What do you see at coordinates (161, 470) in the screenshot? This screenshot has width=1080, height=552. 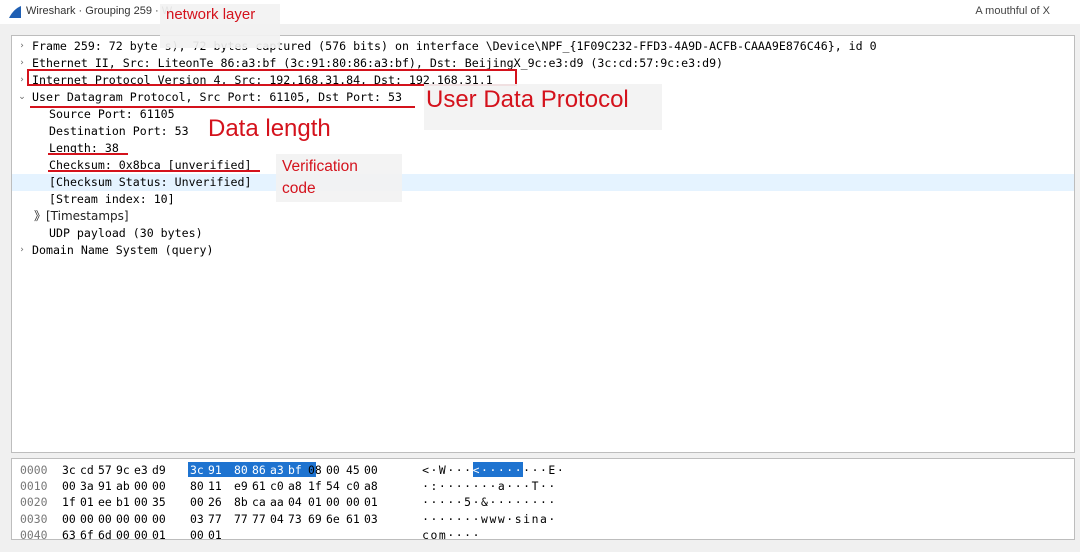 I see `hex-byte: d9` at bounding box center [161, 470].